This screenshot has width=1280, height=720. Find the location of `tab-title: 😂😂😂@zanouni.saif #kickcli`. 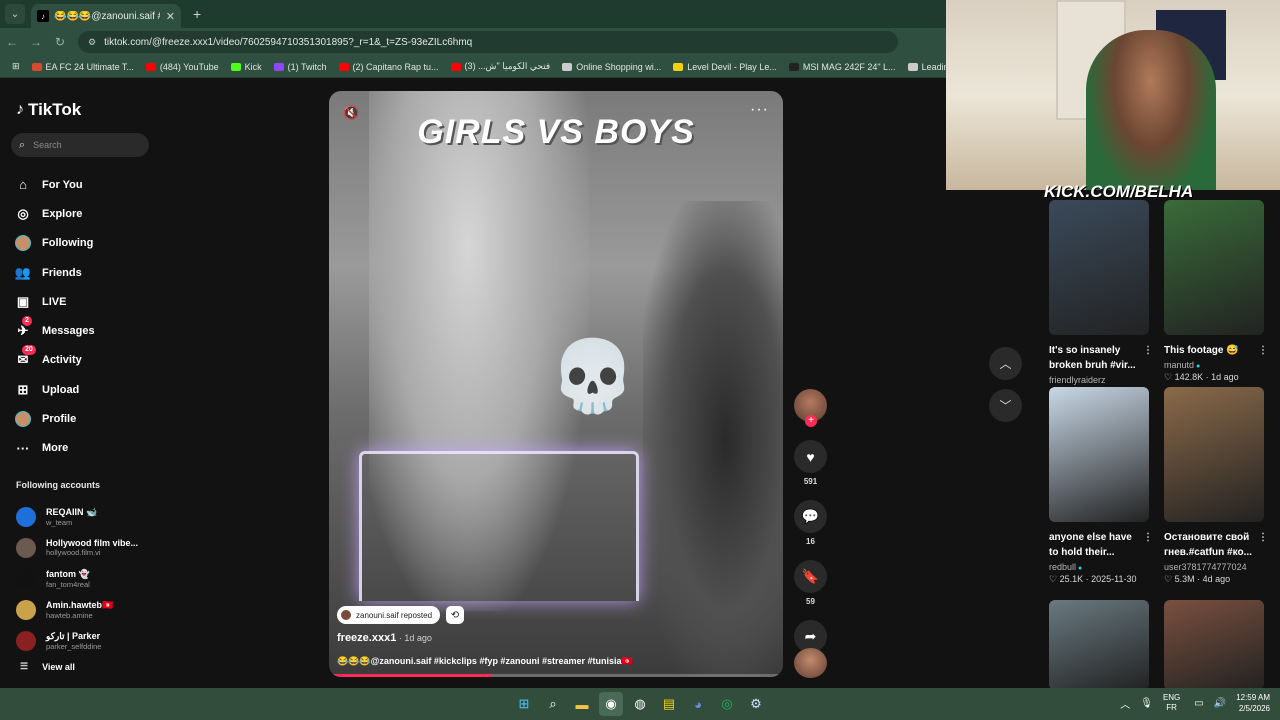

tab-title: 😂😂😂@zanouni.saif #kickcli is located at coordinates (107, 16).